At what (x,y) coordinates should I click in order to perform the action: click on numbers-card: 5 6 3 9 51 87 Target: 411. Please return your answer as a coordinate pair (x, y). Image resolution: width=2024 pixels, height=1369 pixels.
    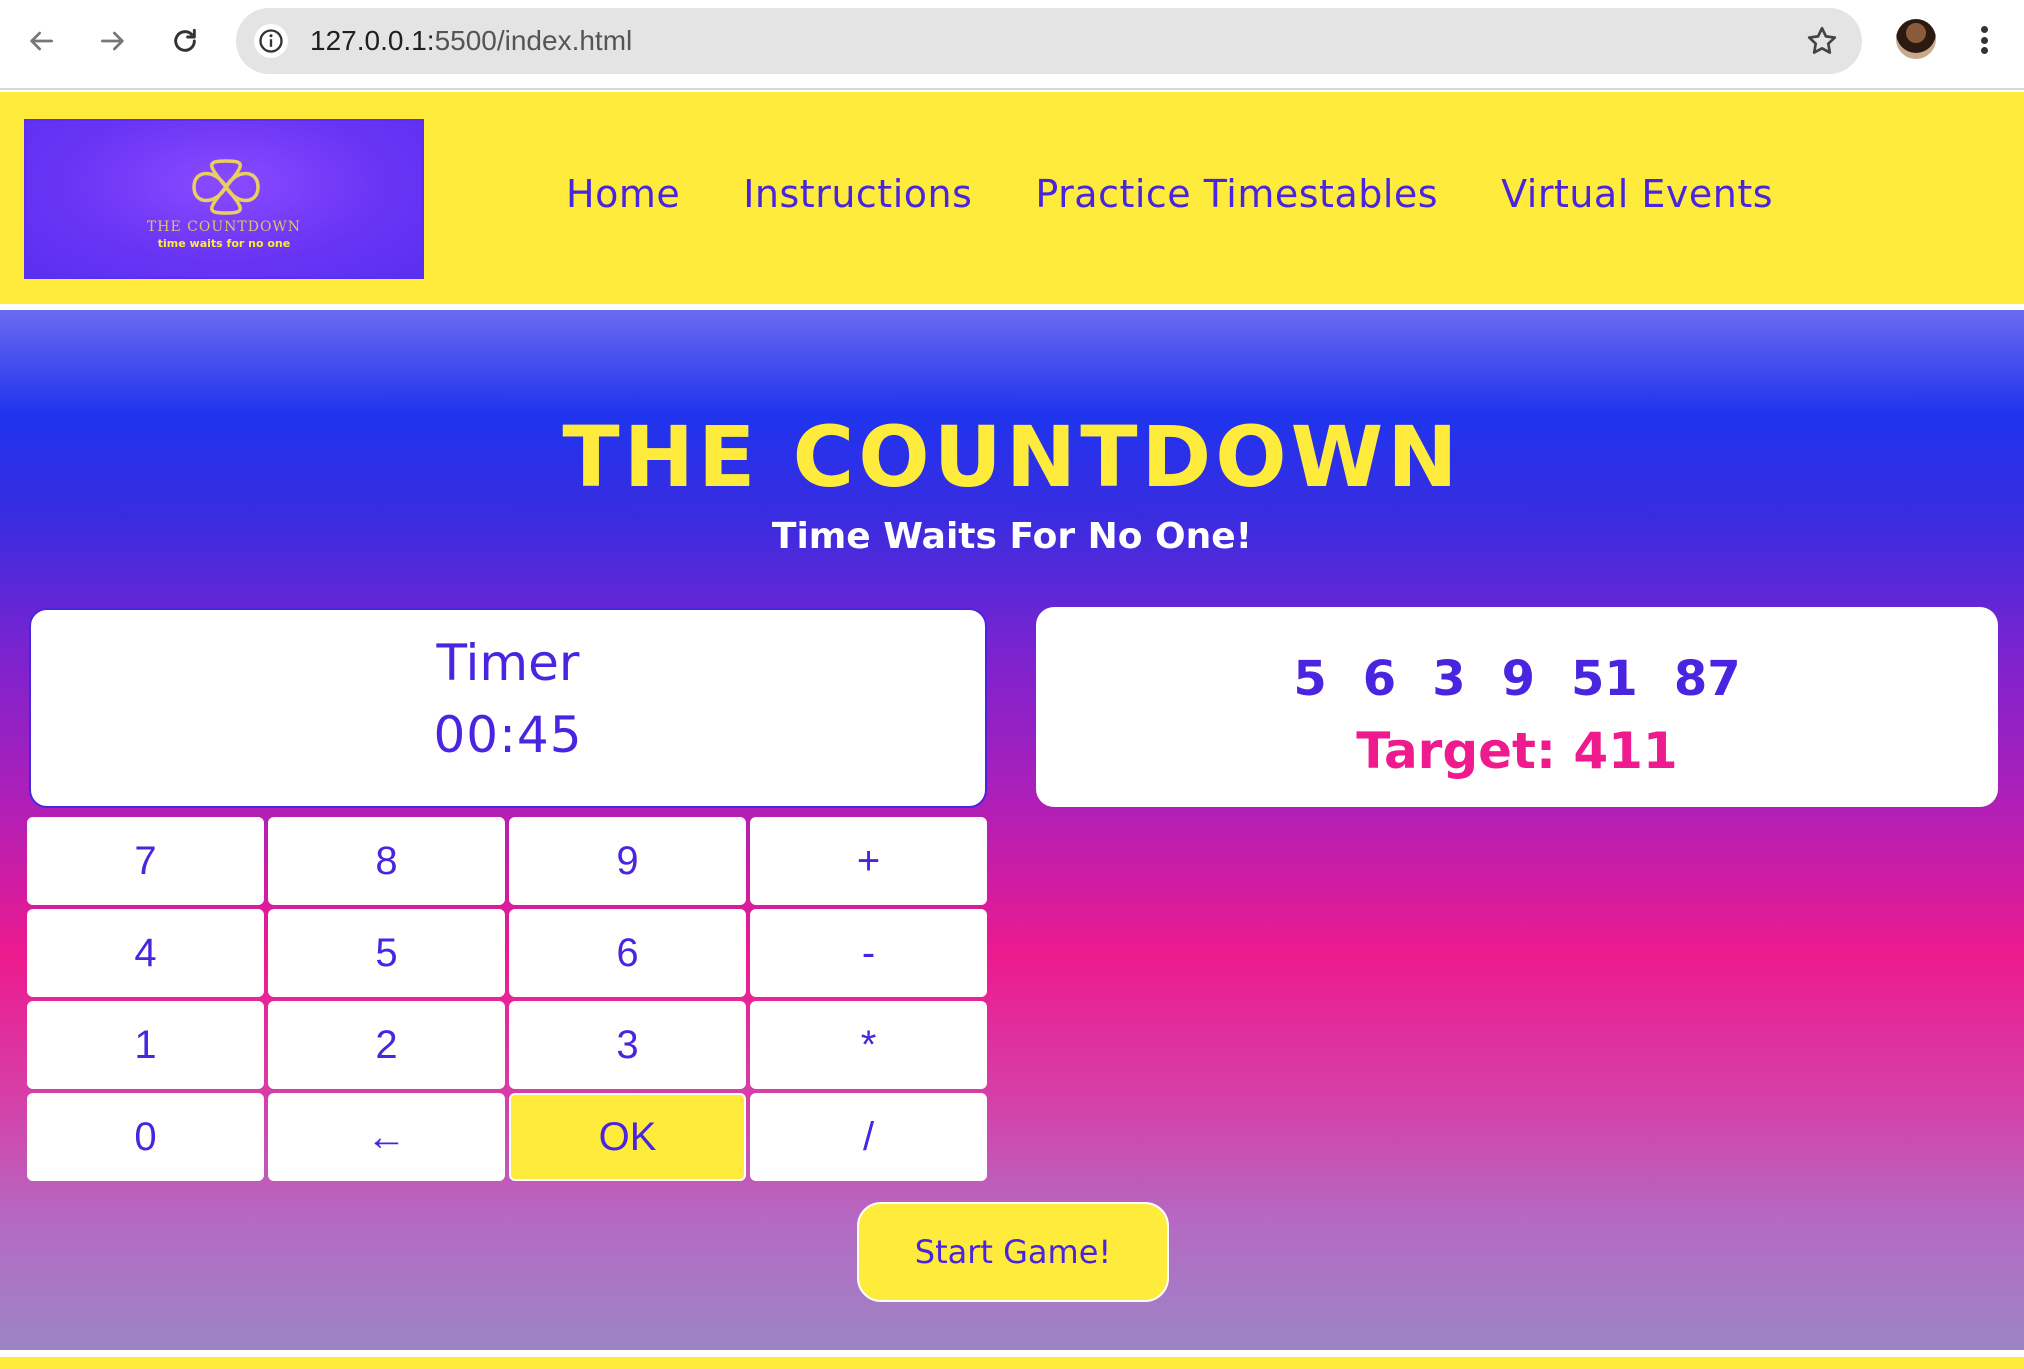
    Looking at the image, I should click on (1517, 707).